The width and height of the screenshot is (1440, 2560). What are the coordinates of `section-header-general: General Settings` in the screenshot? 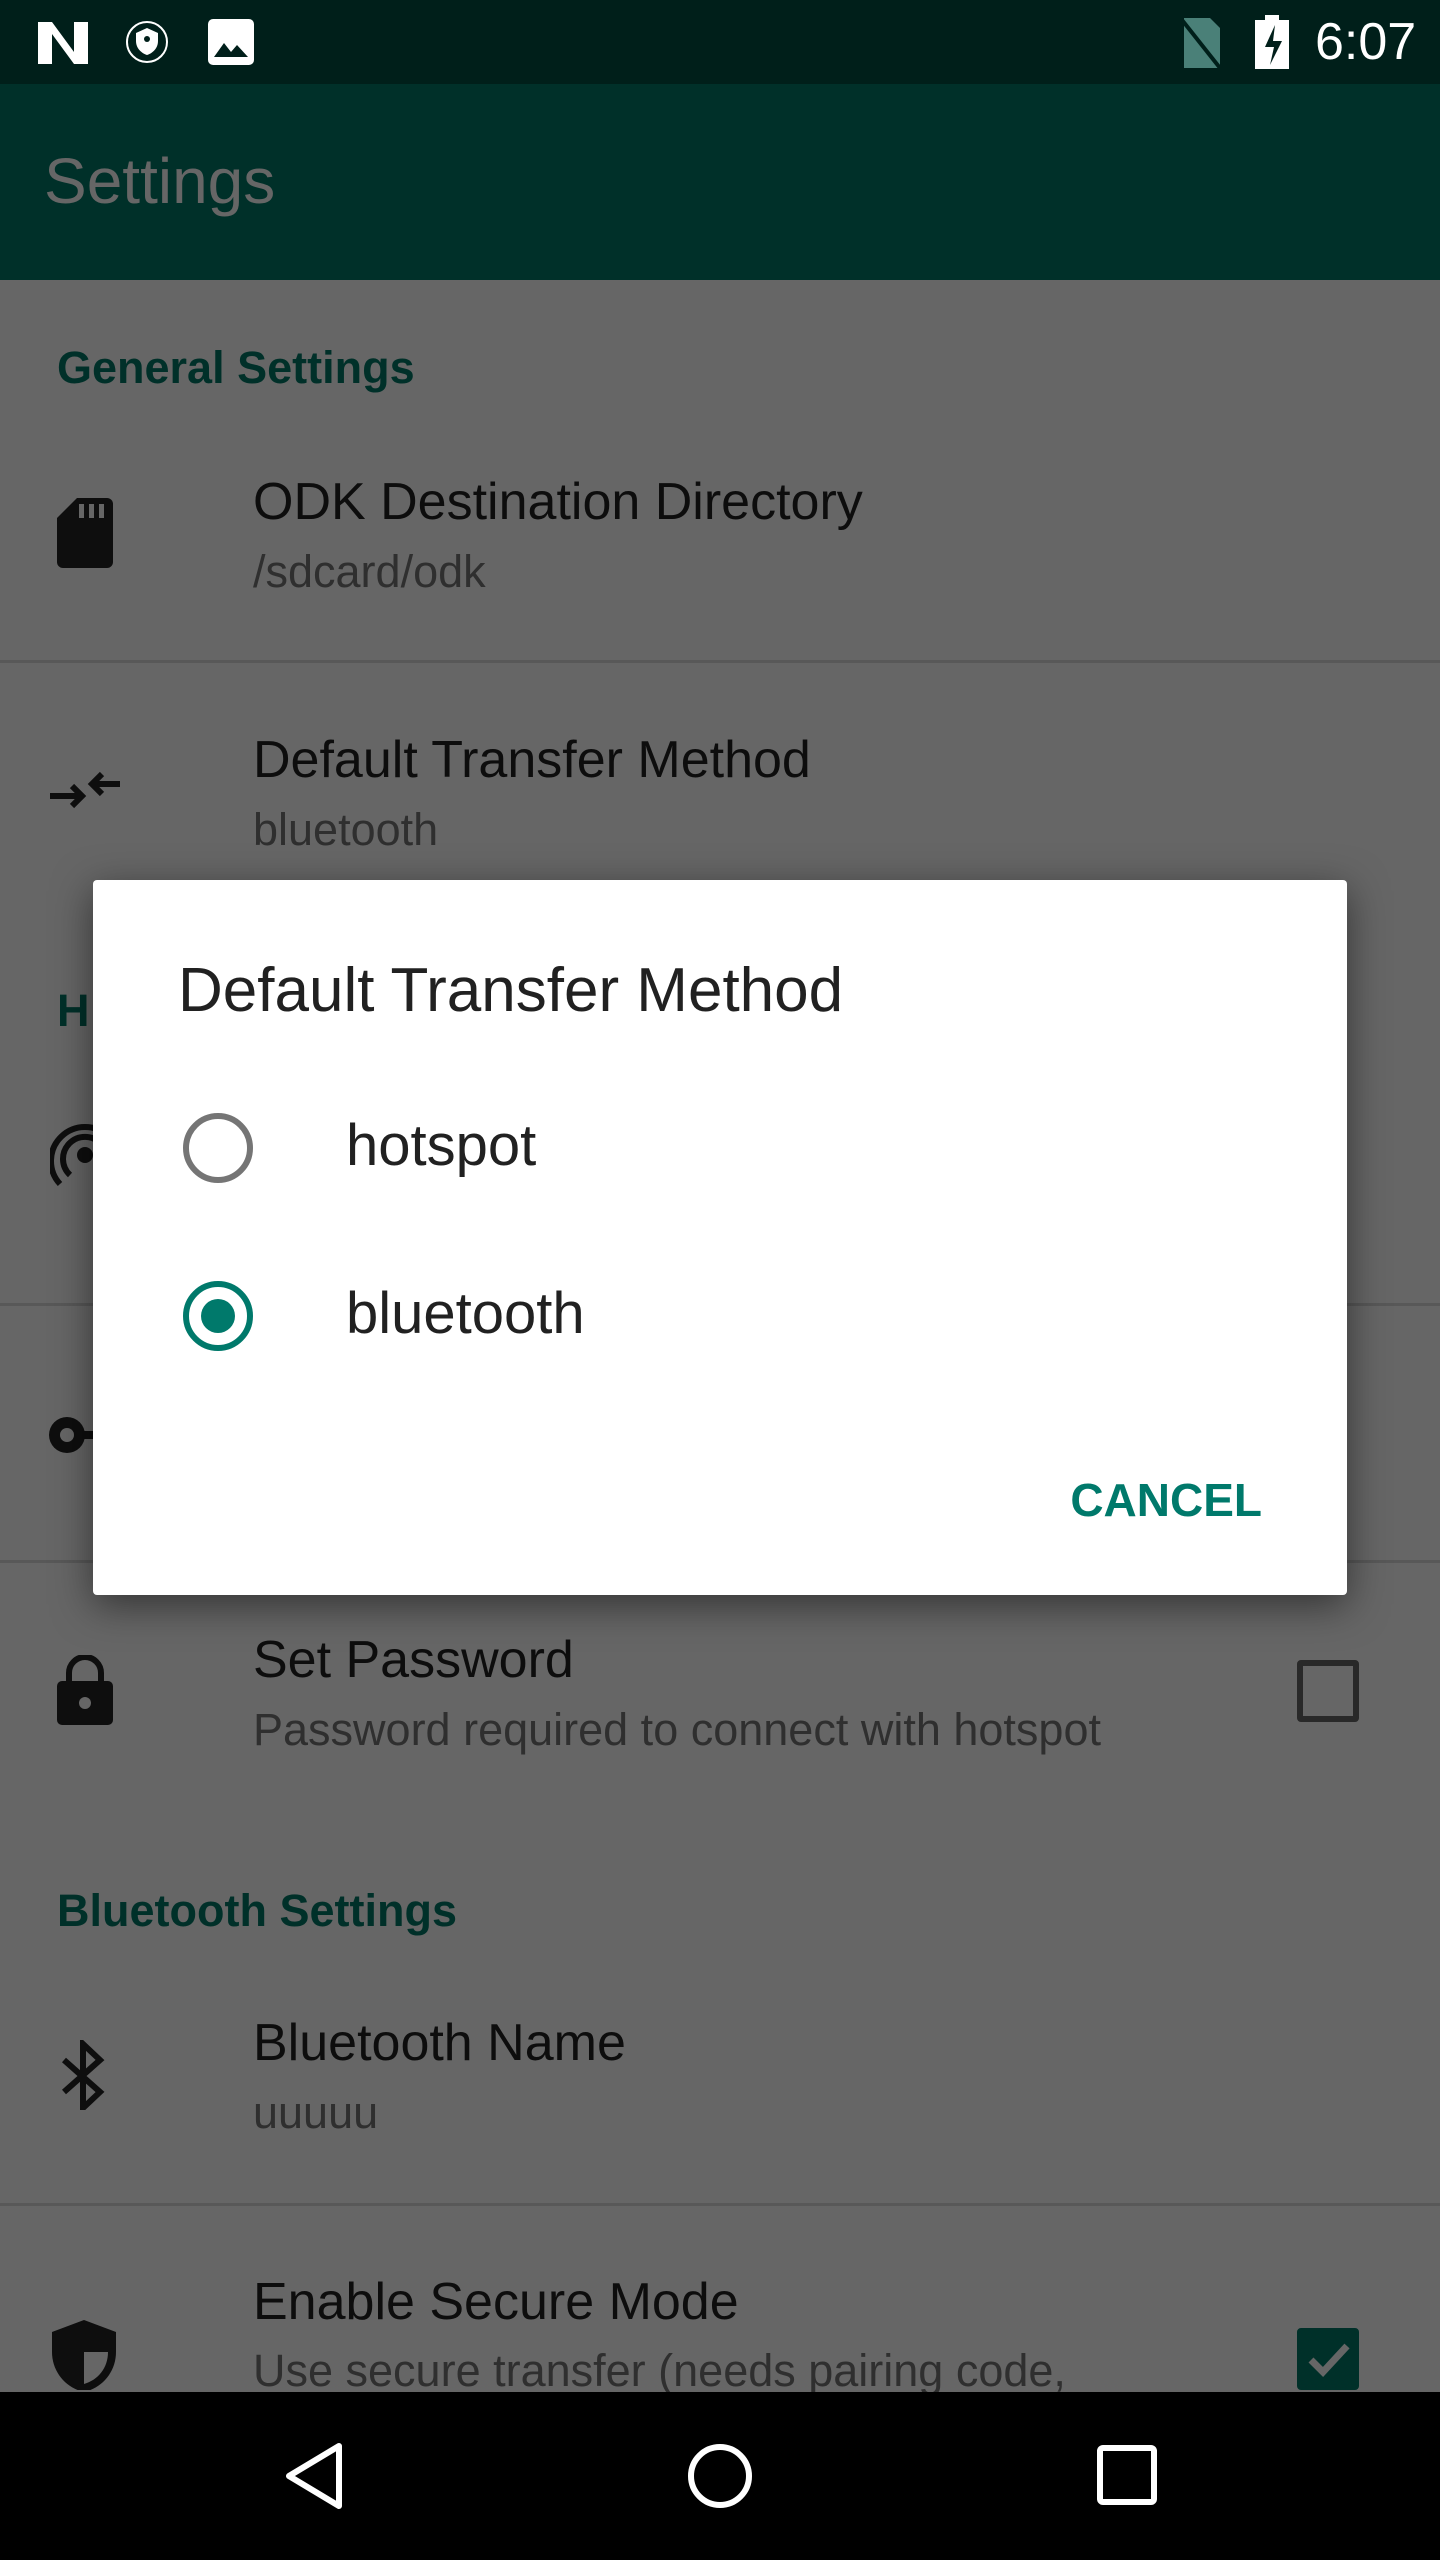 It's located at (236, 367).